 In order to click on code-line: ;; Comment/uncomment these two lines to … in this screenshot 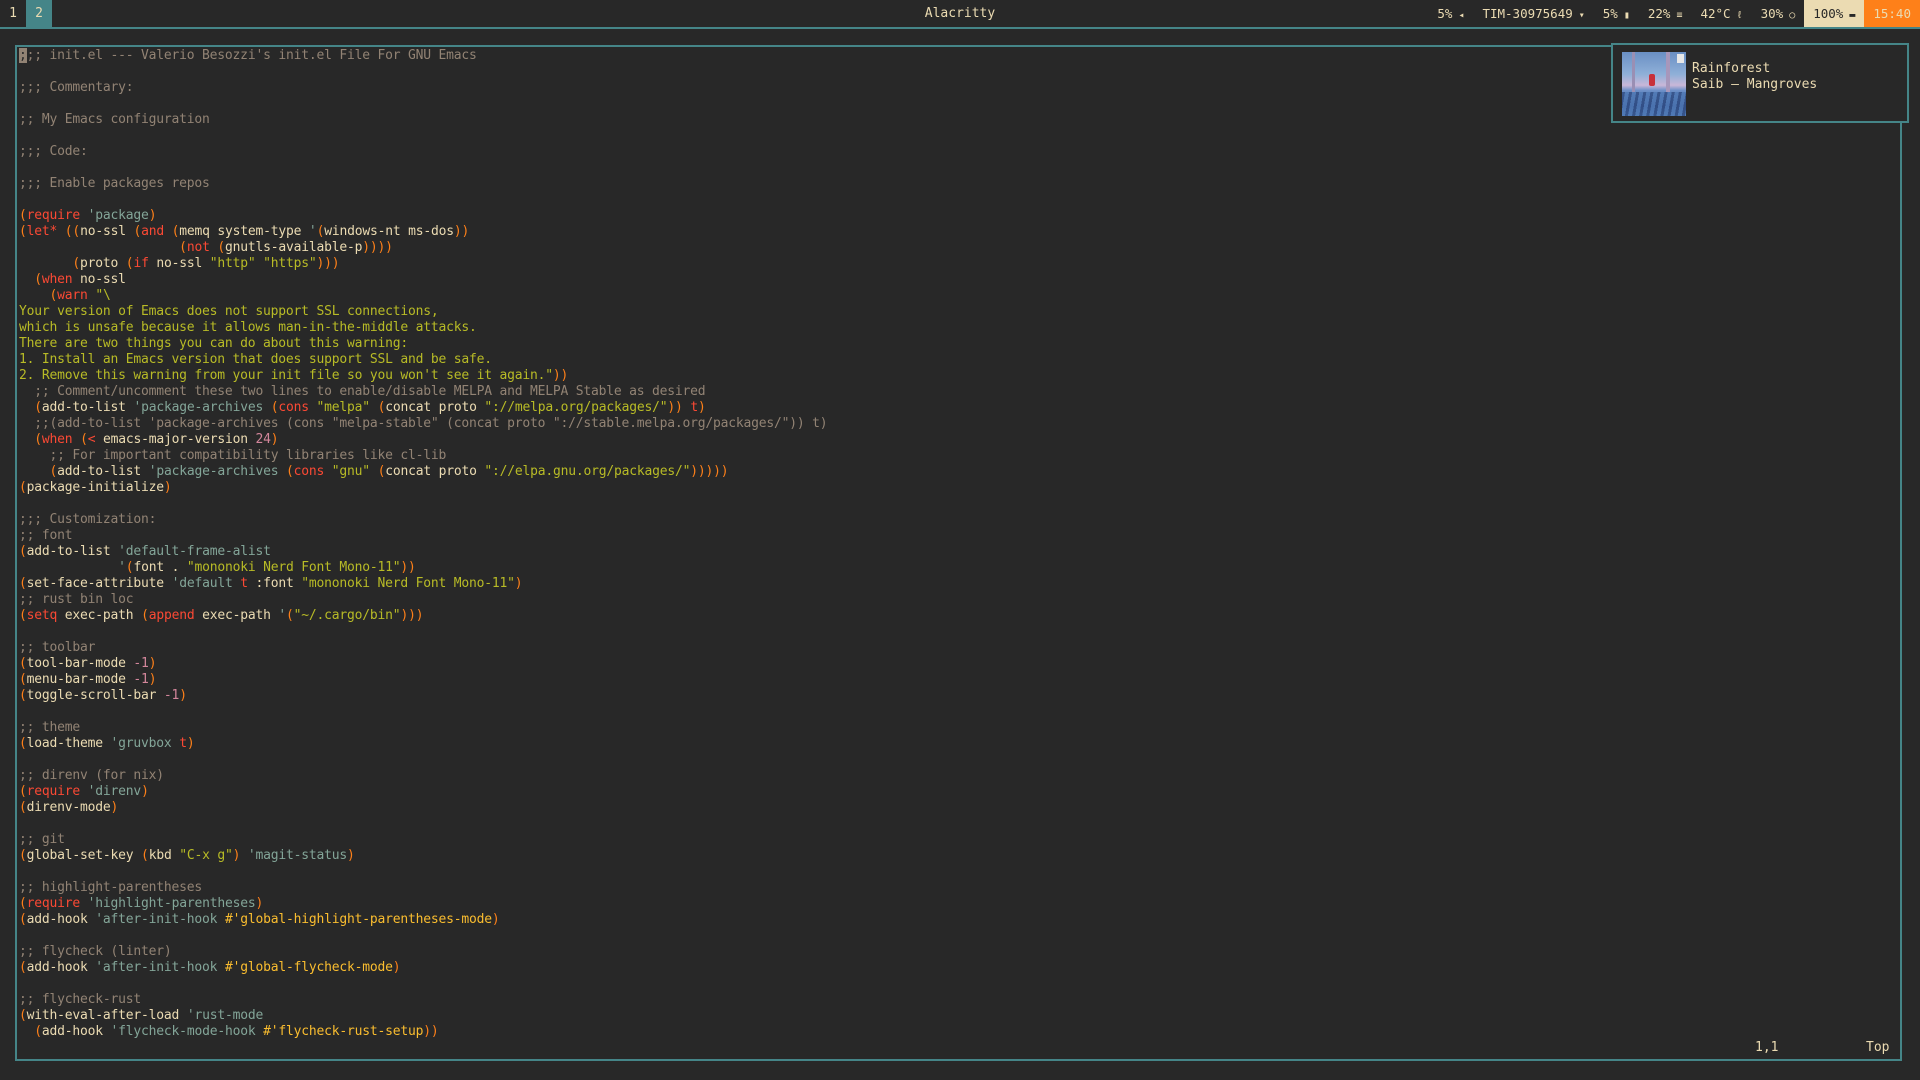, I will do `click(423, 392)`.